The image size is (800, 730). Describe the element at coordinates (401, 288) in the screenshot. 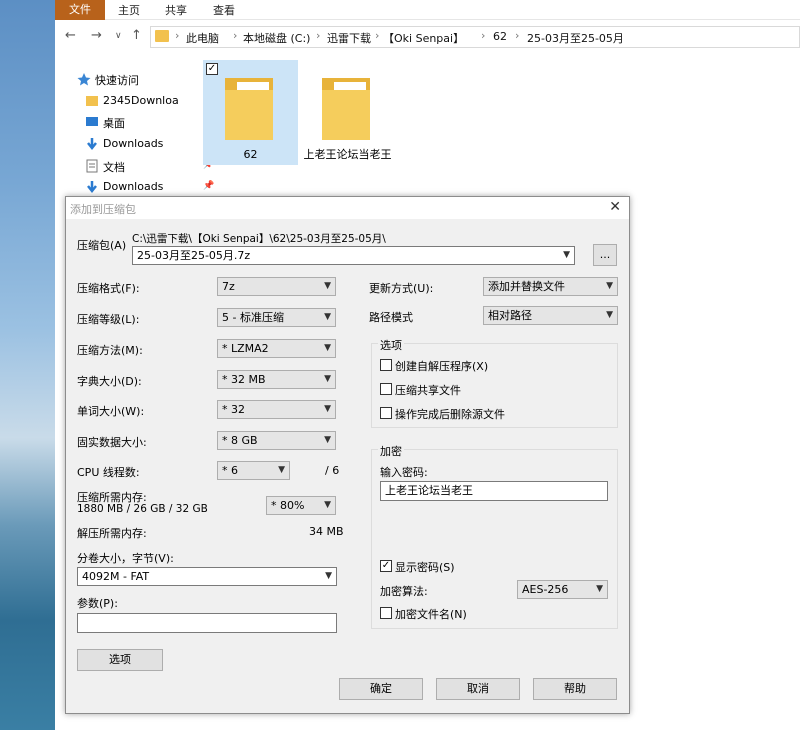

I see `update-label: 更新方式(U):` at that location.